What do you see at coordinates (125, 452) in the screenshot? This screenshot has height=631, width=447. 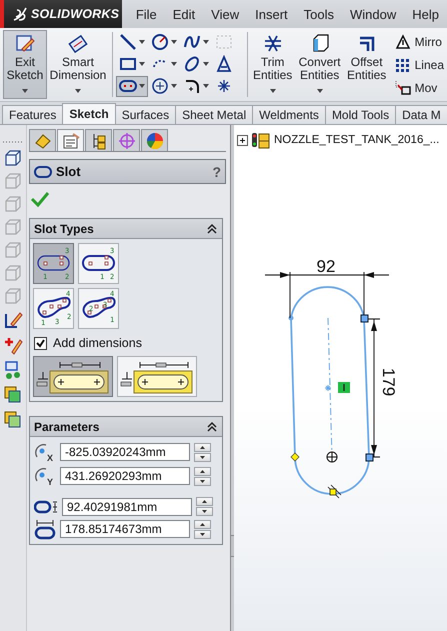 I see `parameter-field: -825.03920243mm` at bounding box center [125, 452].